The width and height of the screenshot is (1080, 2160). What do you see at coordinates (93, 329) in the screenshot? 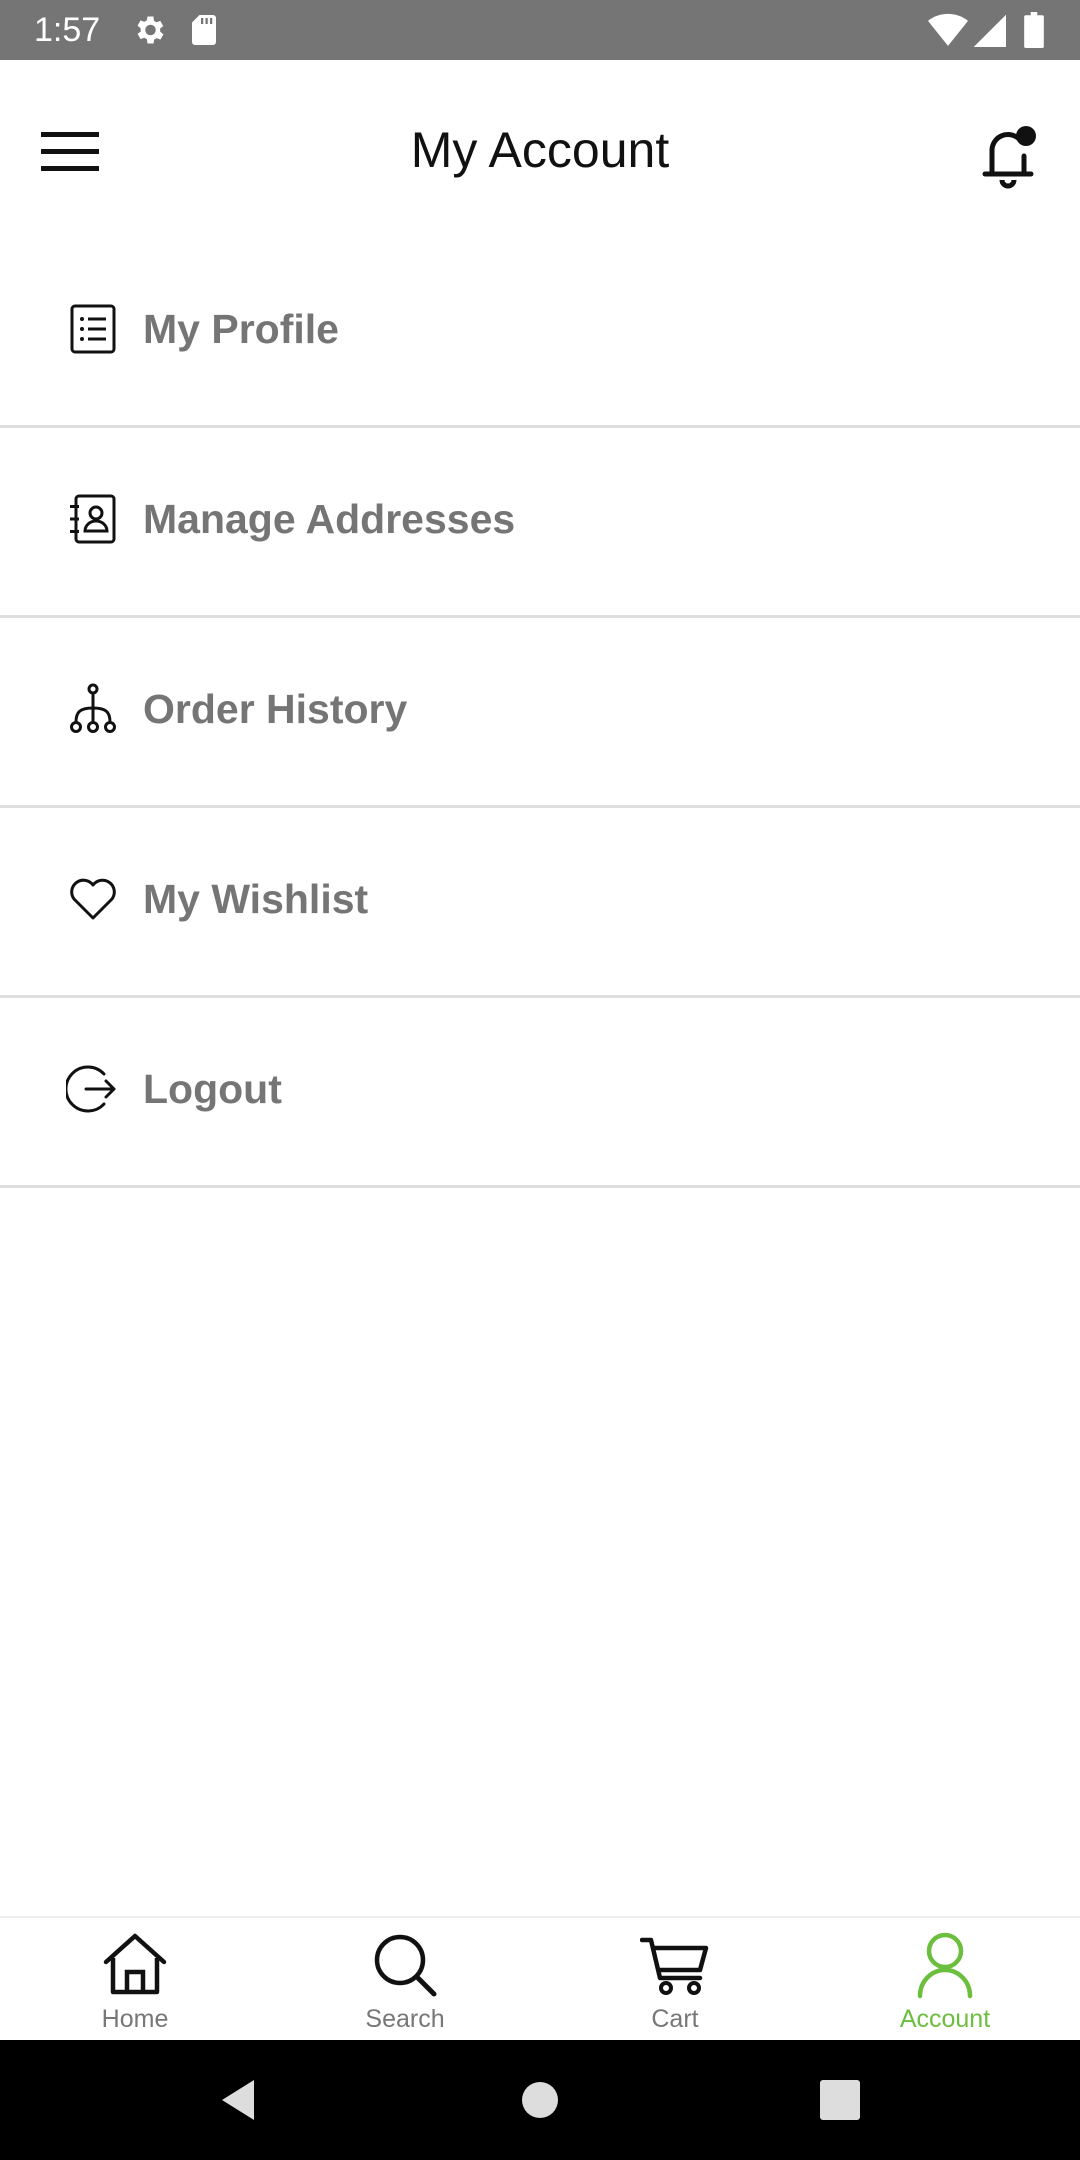
I see `profile-list-icon` at bounding box center [93, 329].